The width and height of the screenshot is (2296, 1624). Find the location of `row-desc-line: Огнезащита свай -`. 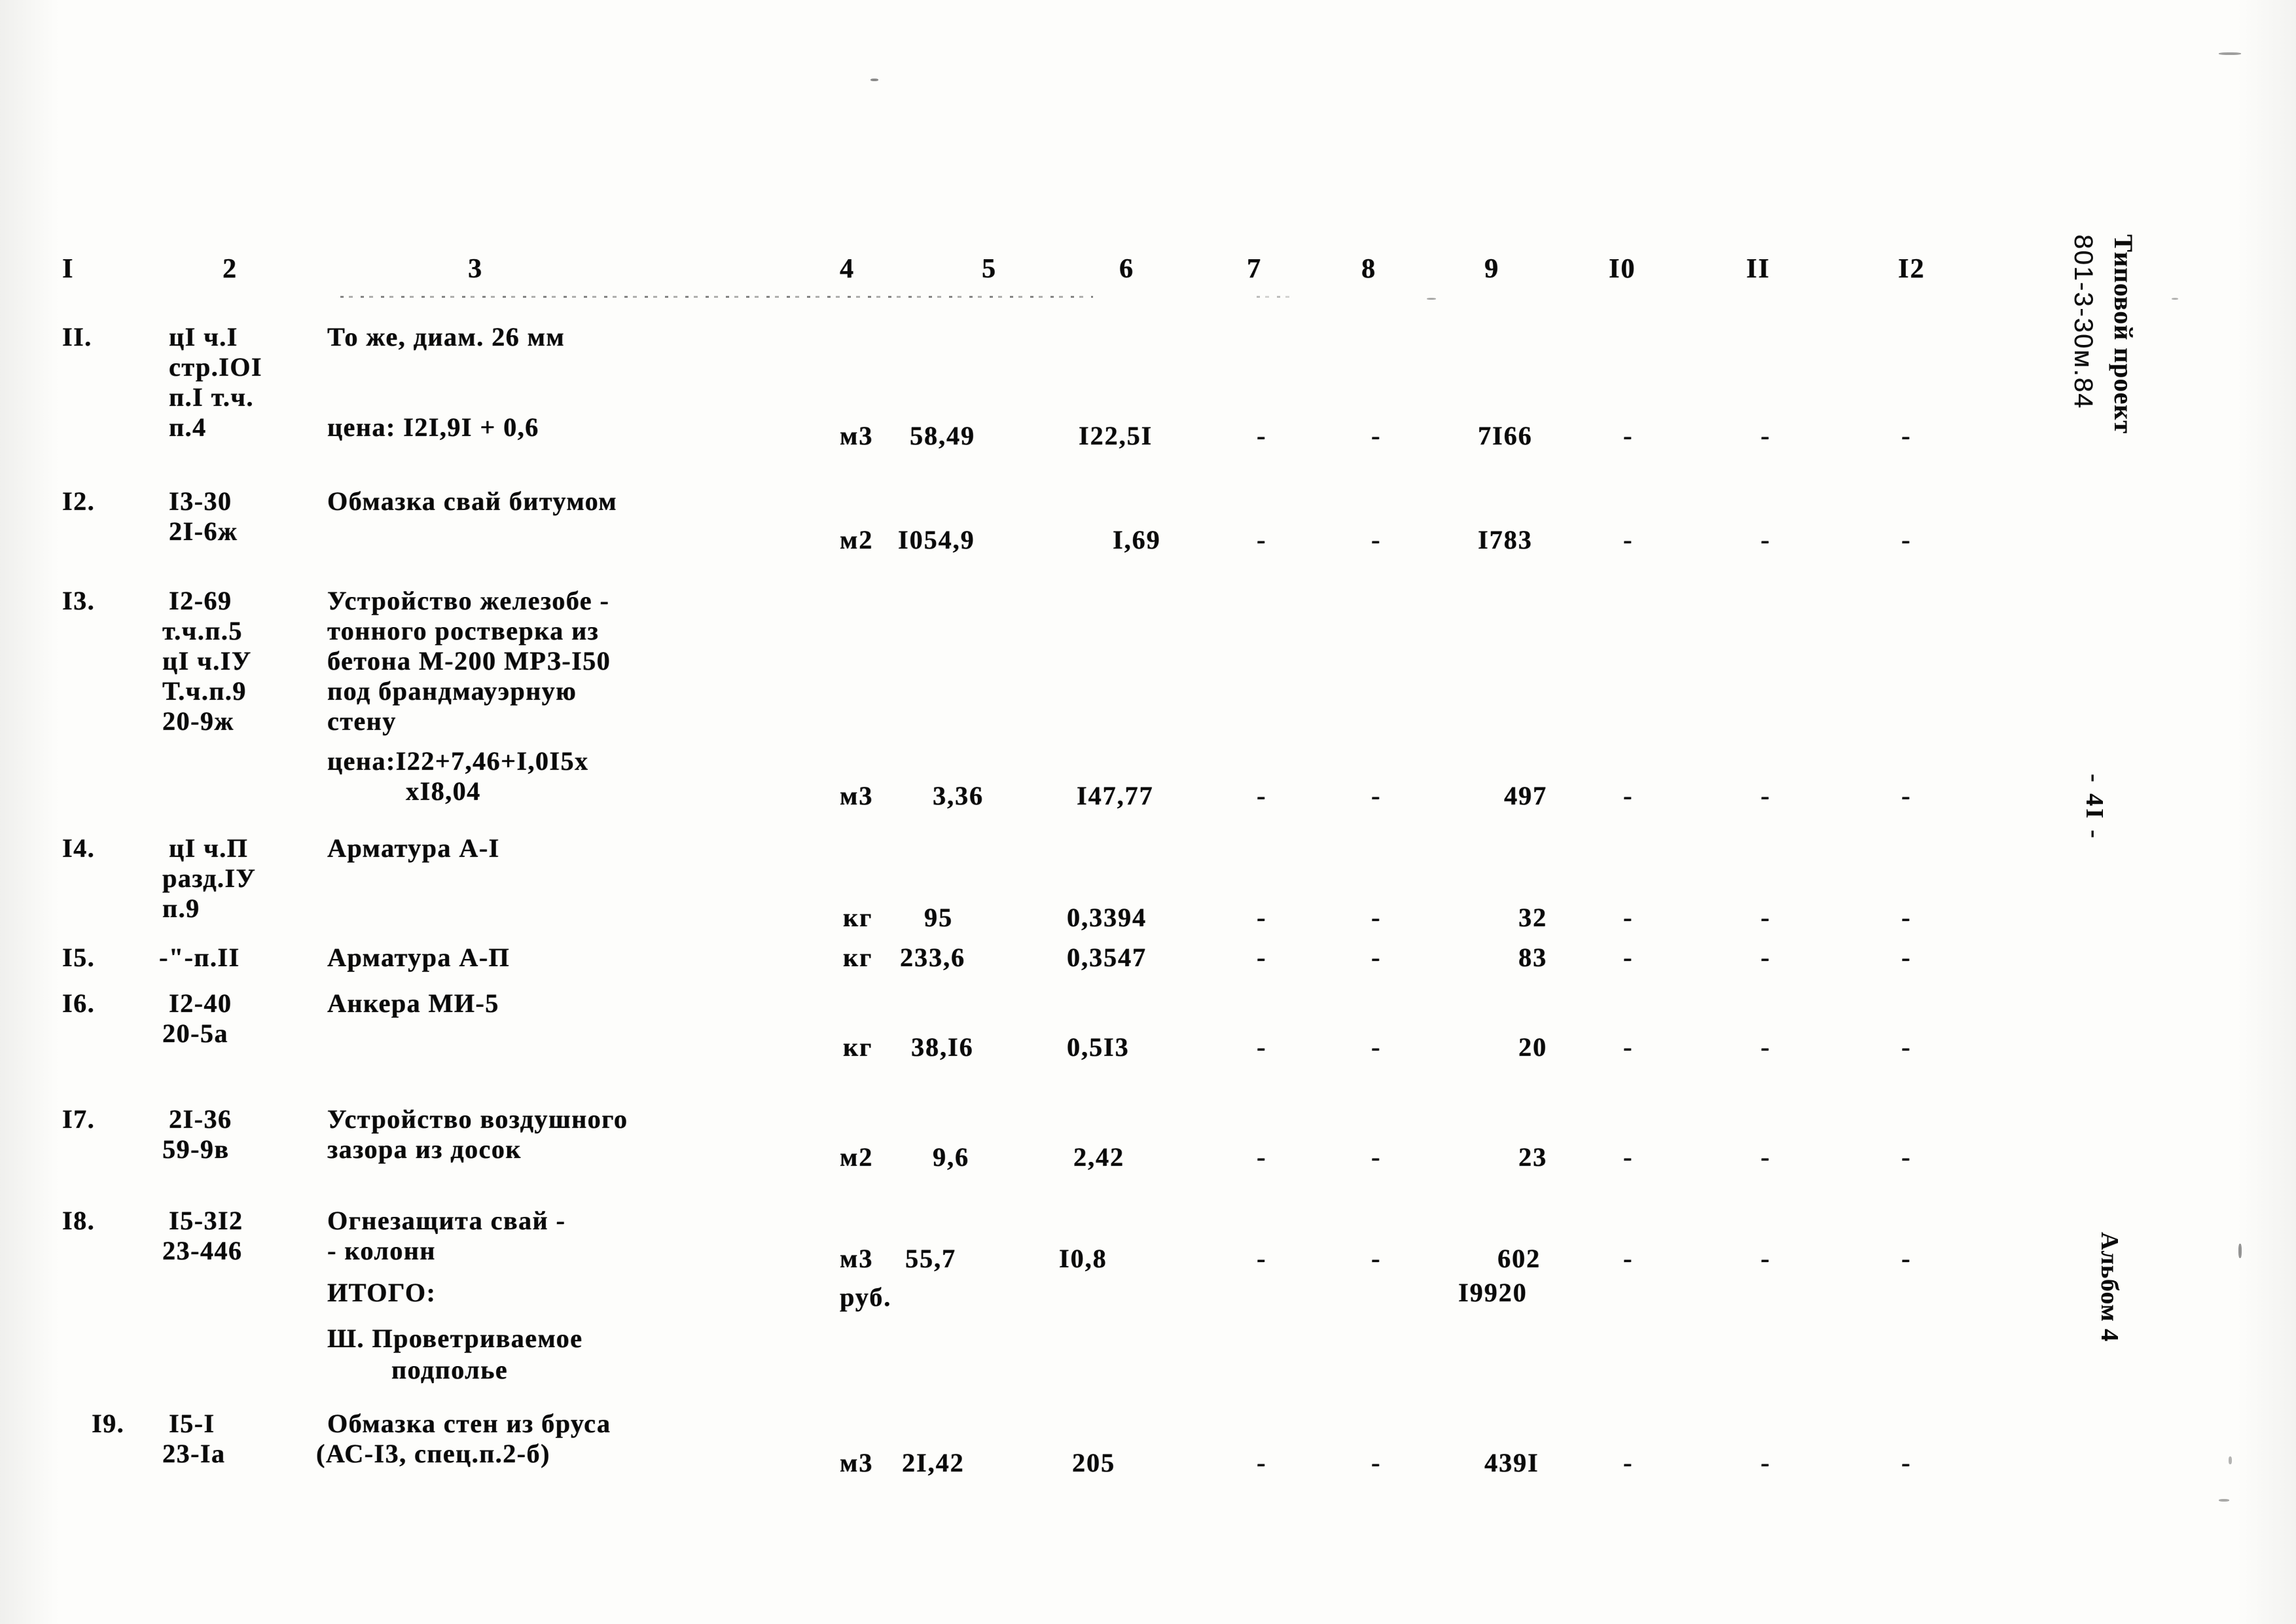

row-desc-line: Огнезащита свай - is located at coordinates (446, 1220).